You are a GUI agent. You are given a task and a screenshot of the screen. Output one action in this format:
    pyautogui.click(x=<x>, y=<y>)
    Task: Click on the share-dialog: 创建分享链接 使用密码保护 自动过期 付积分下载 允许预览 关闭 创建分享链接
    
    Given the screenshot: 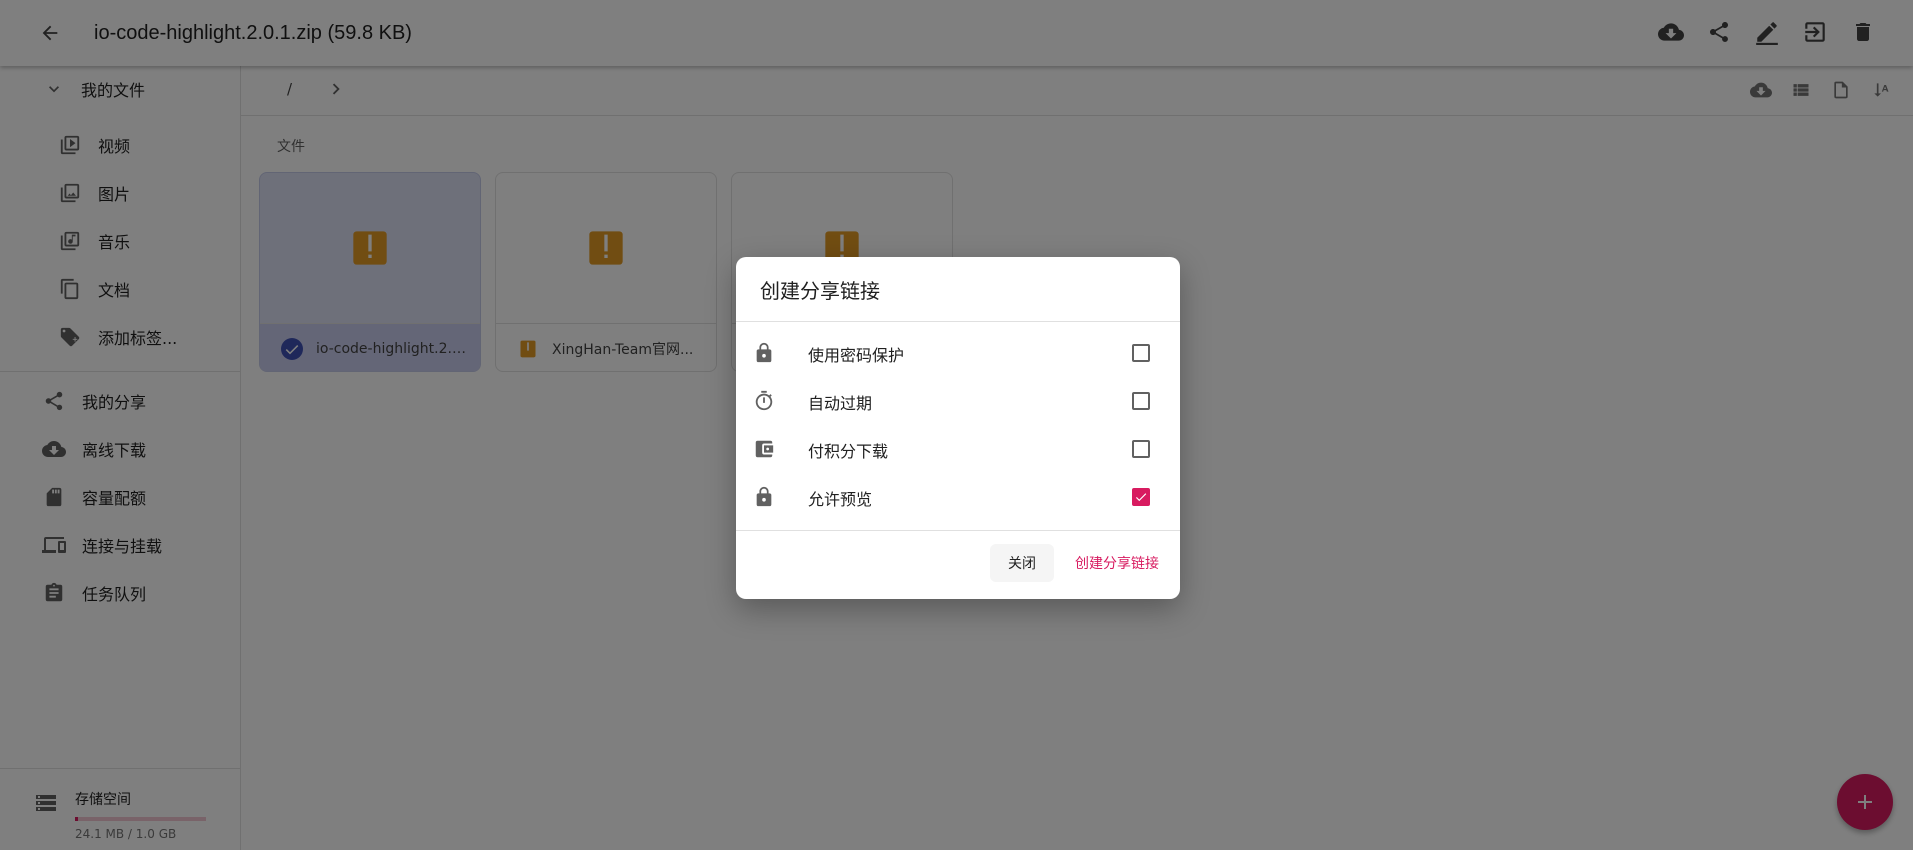 What is the action you would take?
    pyautogui.click(x=958, y=428)
    